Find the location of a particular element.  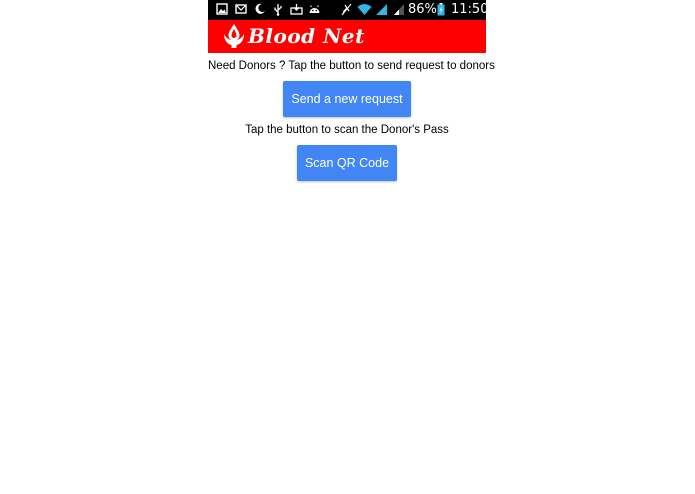

mail-icon is located at coordinates (242, 10).